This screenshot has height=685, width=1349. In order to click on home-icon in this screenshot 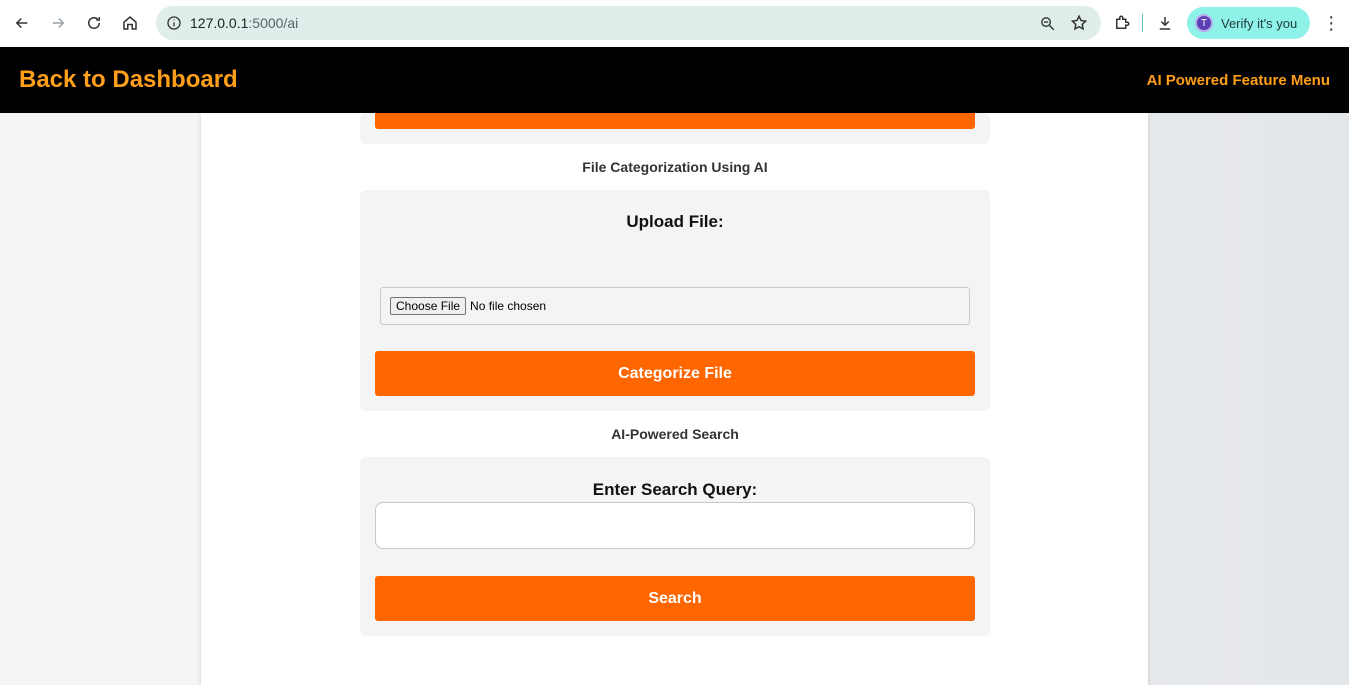, I will do `click(130, 23)`.